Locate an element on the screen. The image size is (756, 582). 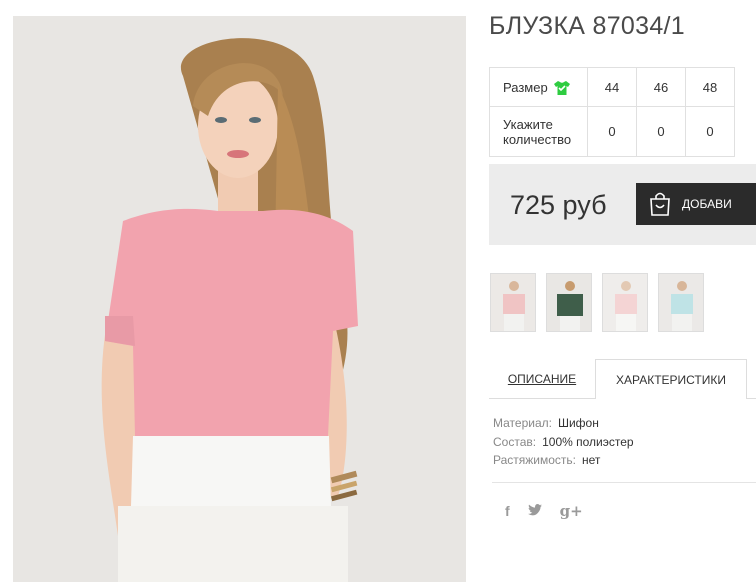
shopping-bag-icon is located at coordinates (660, 204).